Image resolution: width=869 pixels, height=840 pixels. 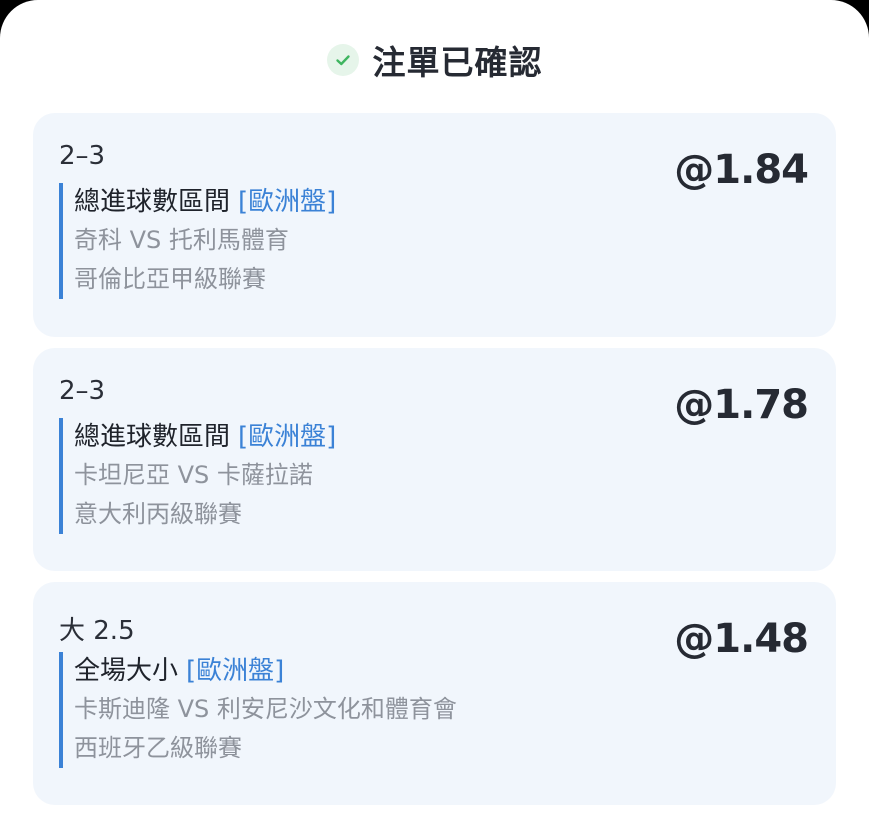 I want to click on match-name: 奇科 VS 托利馬體育, so click(x=181, y=240).